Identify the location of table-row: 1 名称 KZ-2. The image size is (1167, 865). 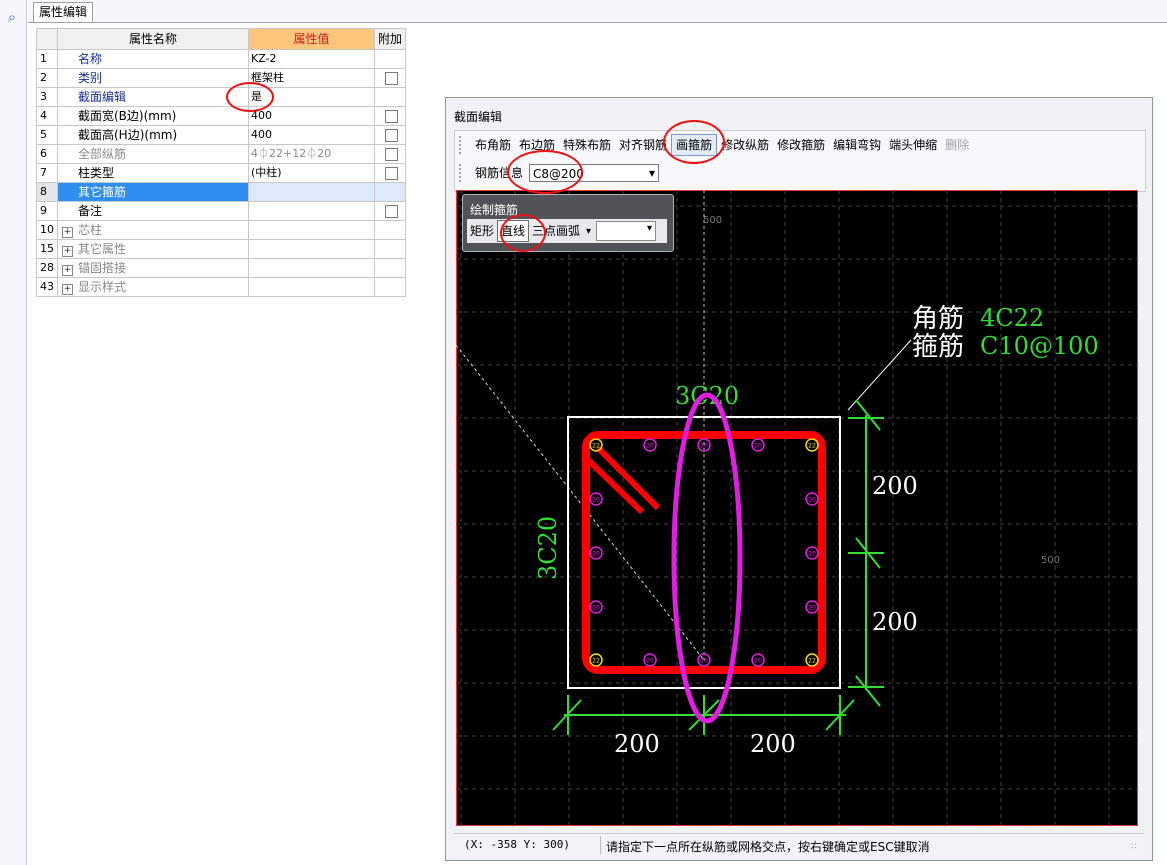
(221, 59).